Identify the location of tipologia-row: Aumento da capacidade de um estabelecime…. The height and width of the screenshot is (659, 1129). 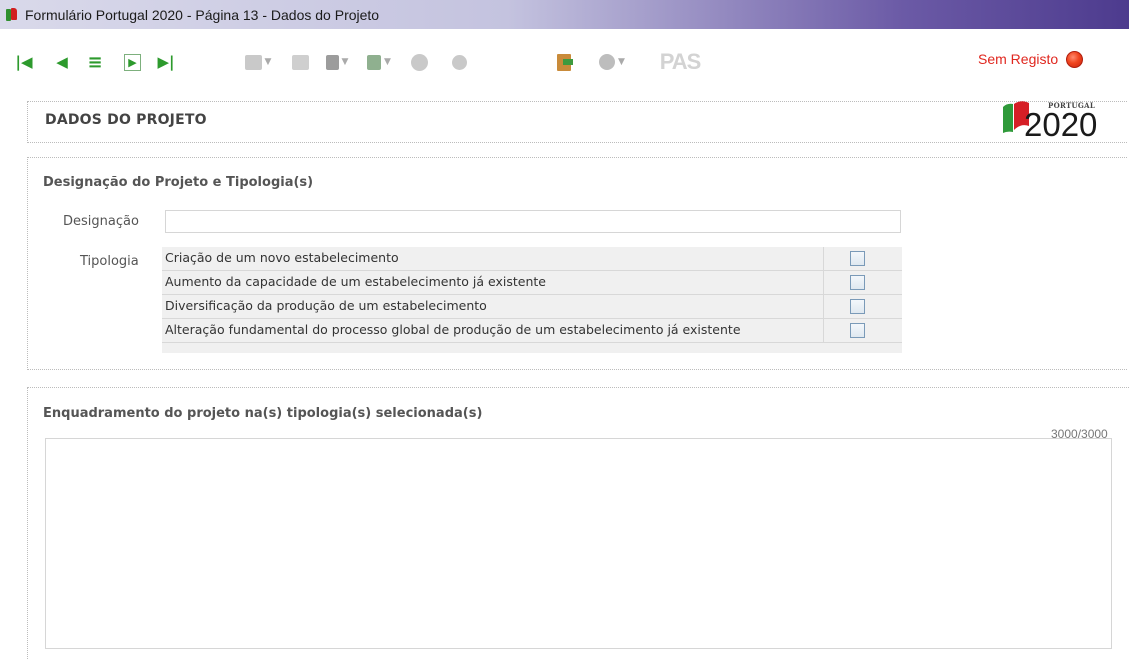
(532, 283).